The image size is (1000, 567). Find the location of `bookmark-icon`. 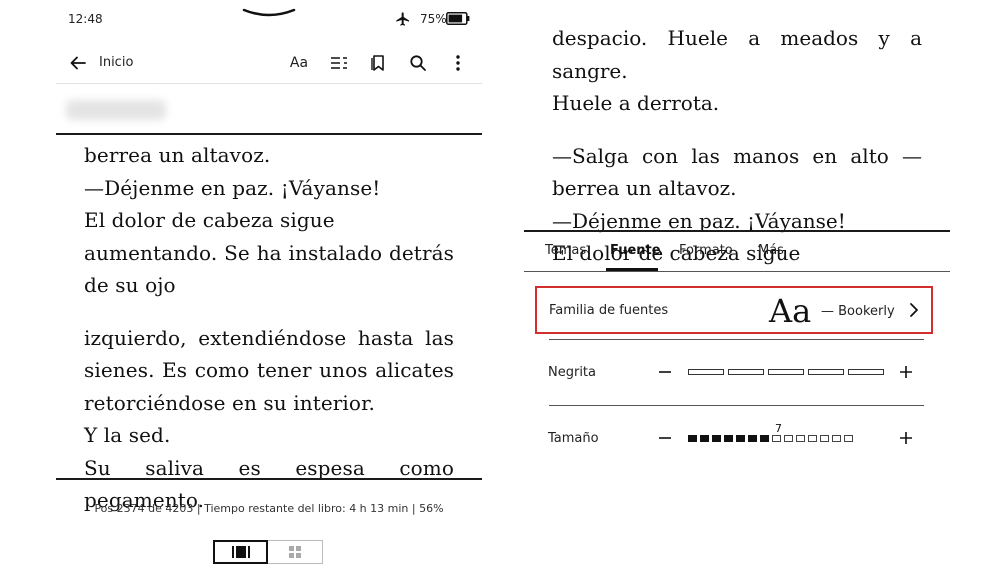

bookmark-icon is located at coordinates (379, 63).